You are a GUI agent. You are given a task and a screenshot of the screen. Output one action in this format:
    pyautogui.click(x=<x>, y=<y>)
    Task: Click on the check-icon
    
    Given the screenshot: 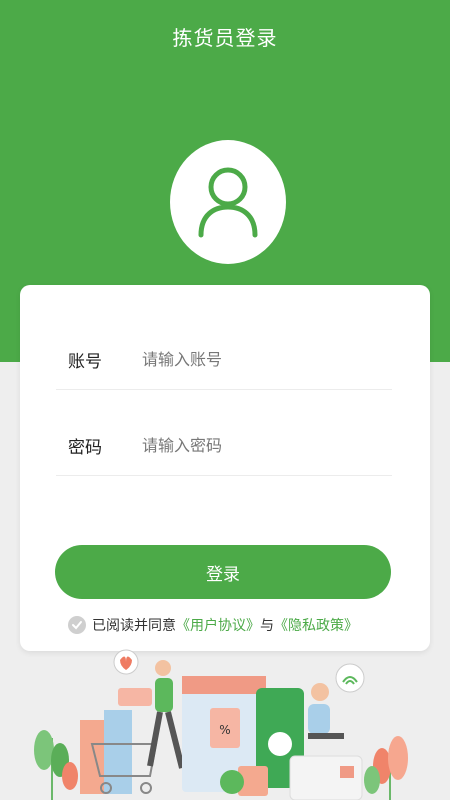 What is the action you would take?
    pyautogui.click(x=77, y=625)
    